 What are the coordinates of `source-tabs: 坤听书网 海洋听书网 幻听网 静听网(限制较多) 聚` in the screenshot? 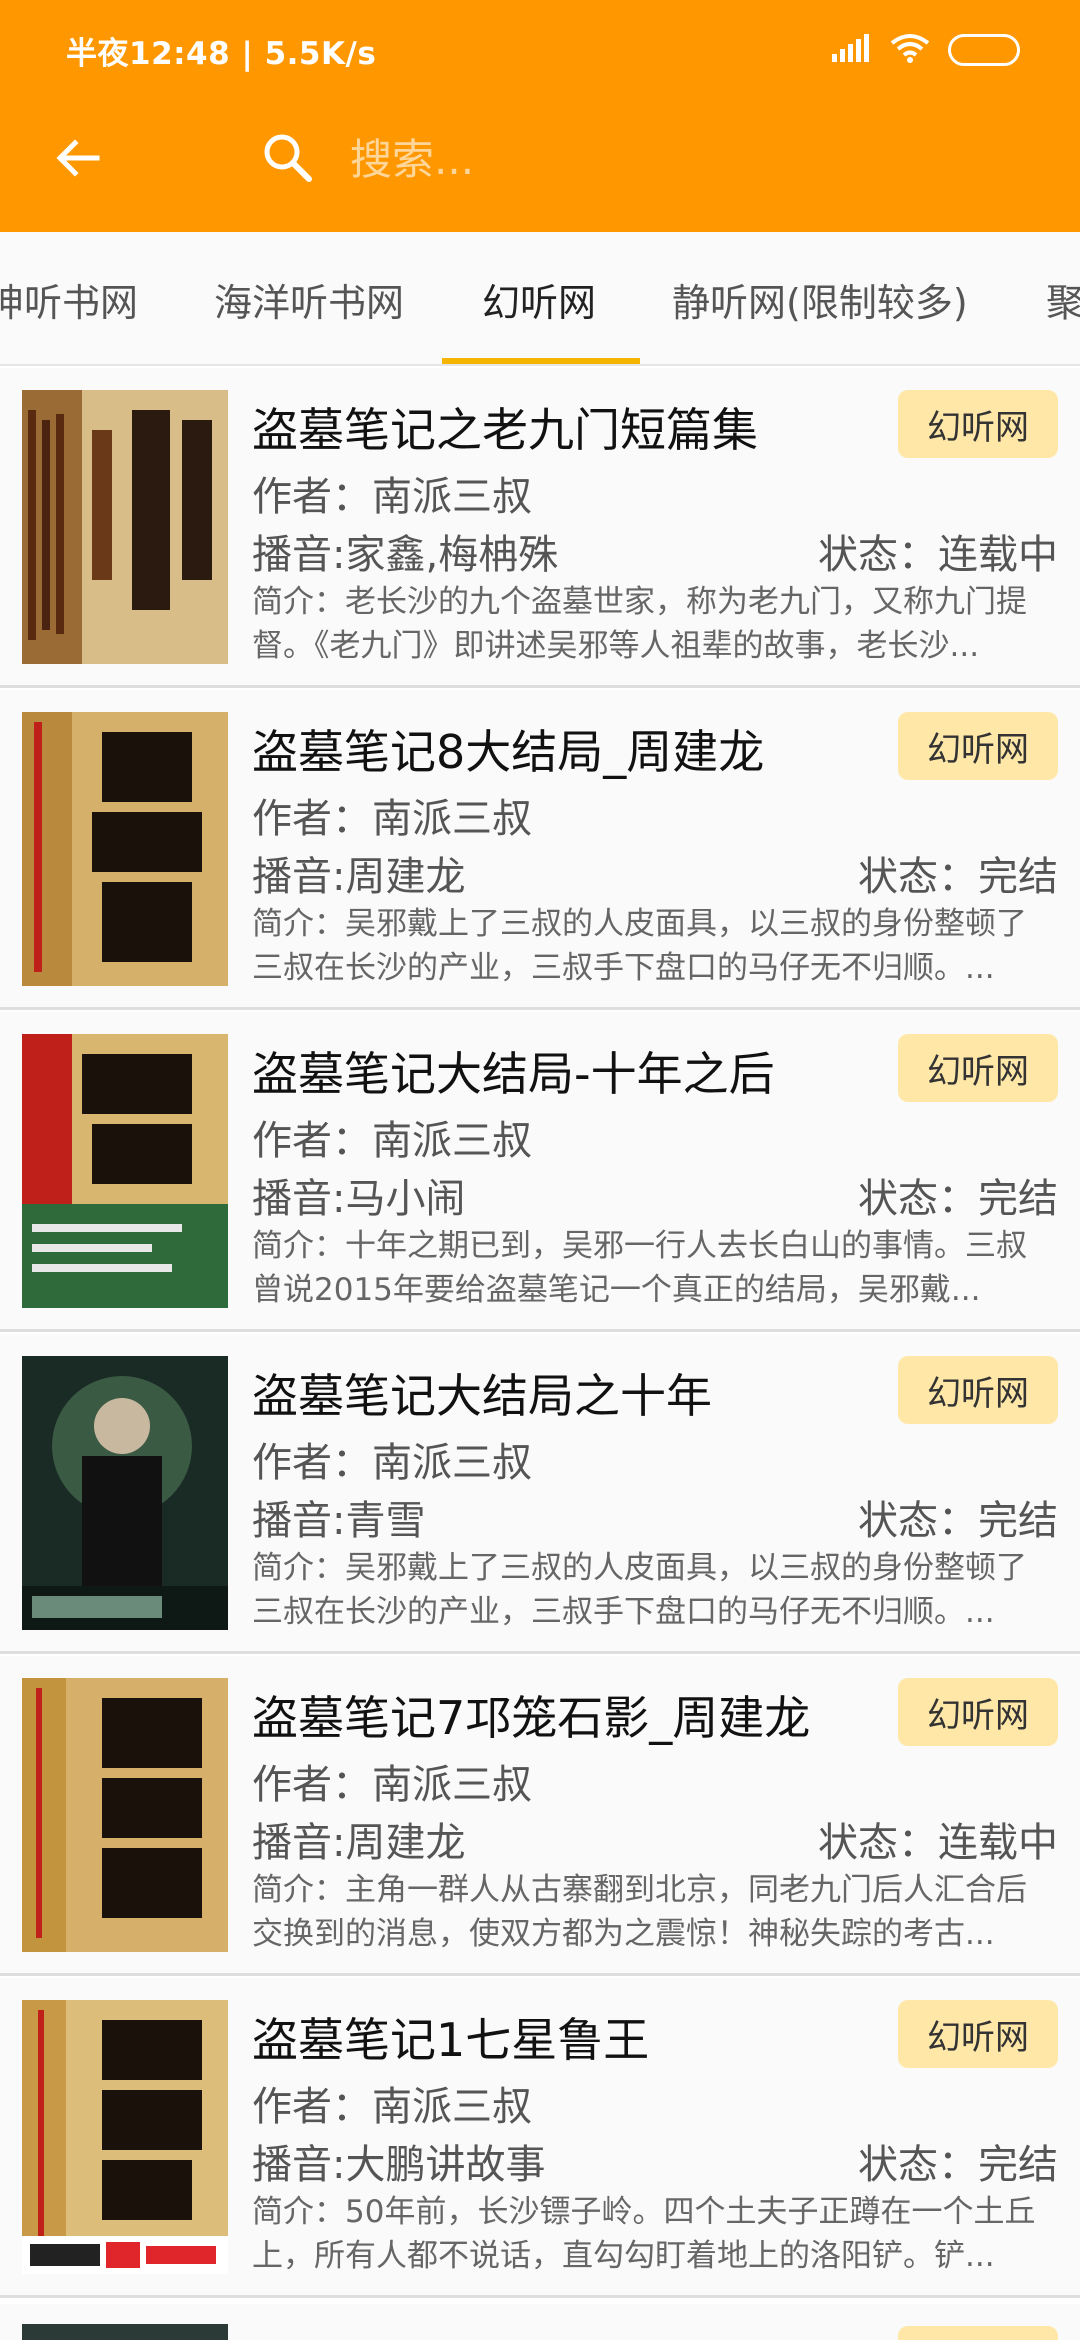 It's located at (540, 299).